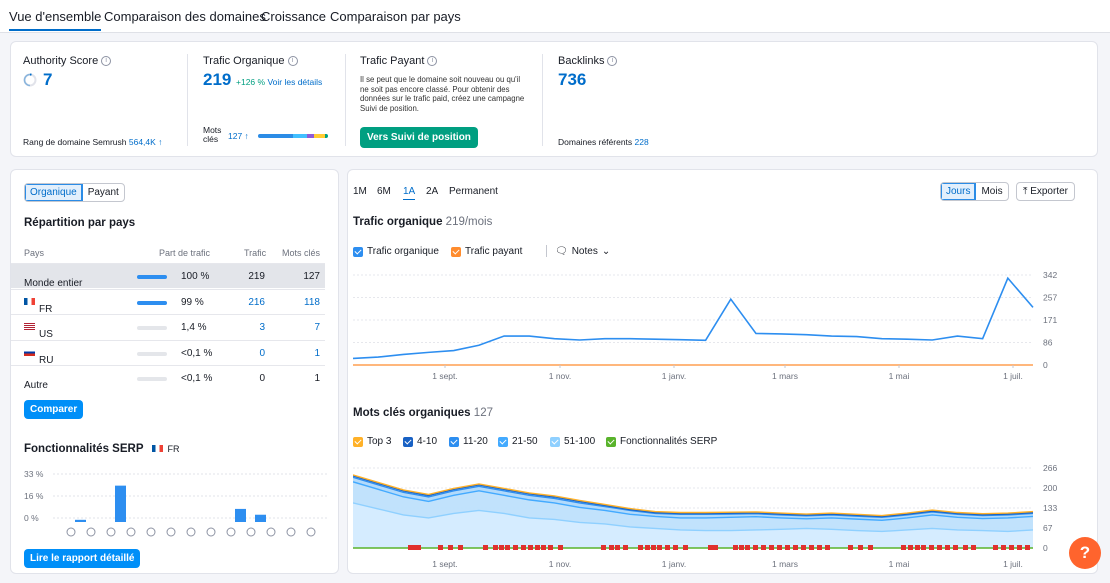  What do you see at coordinates (158, 448) in the screenshot?
I see `fr-flag-icon` at bounding box center [158, 448].